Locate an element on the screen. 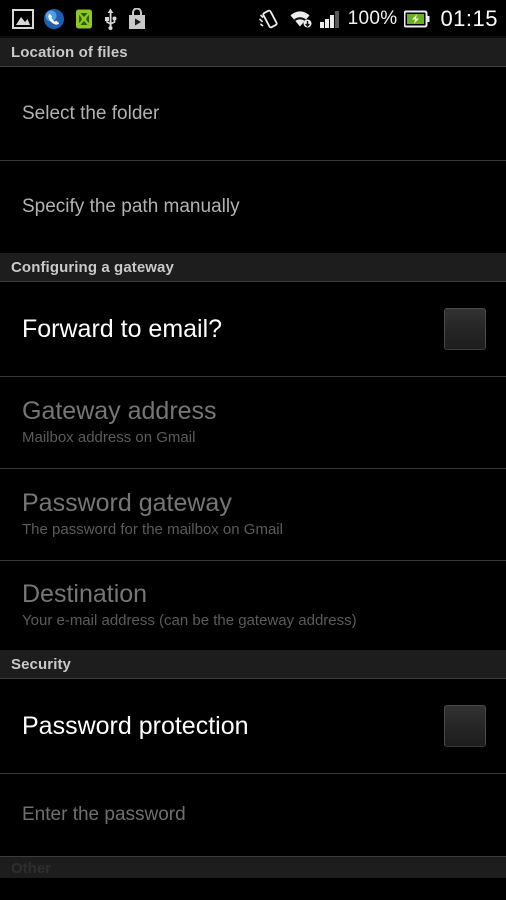  row-title: Gateway address is located at coordinates (119, 411).